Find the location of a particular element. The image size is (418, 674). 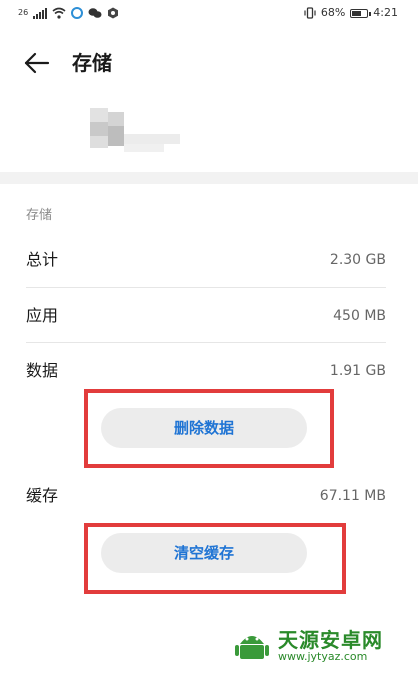

status-right: 68% 4:21 is located at coordinates (351, 13).